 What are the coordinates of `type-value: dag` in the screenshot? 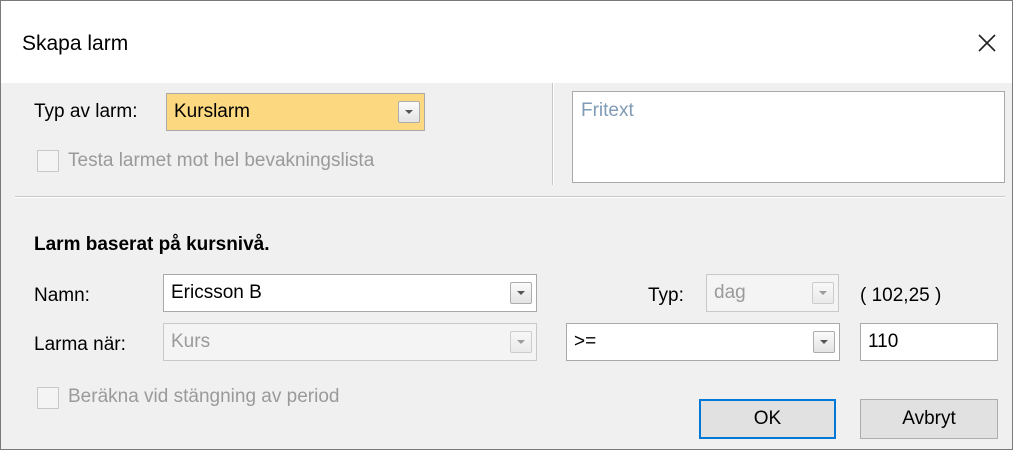 It's located at (730, 292).